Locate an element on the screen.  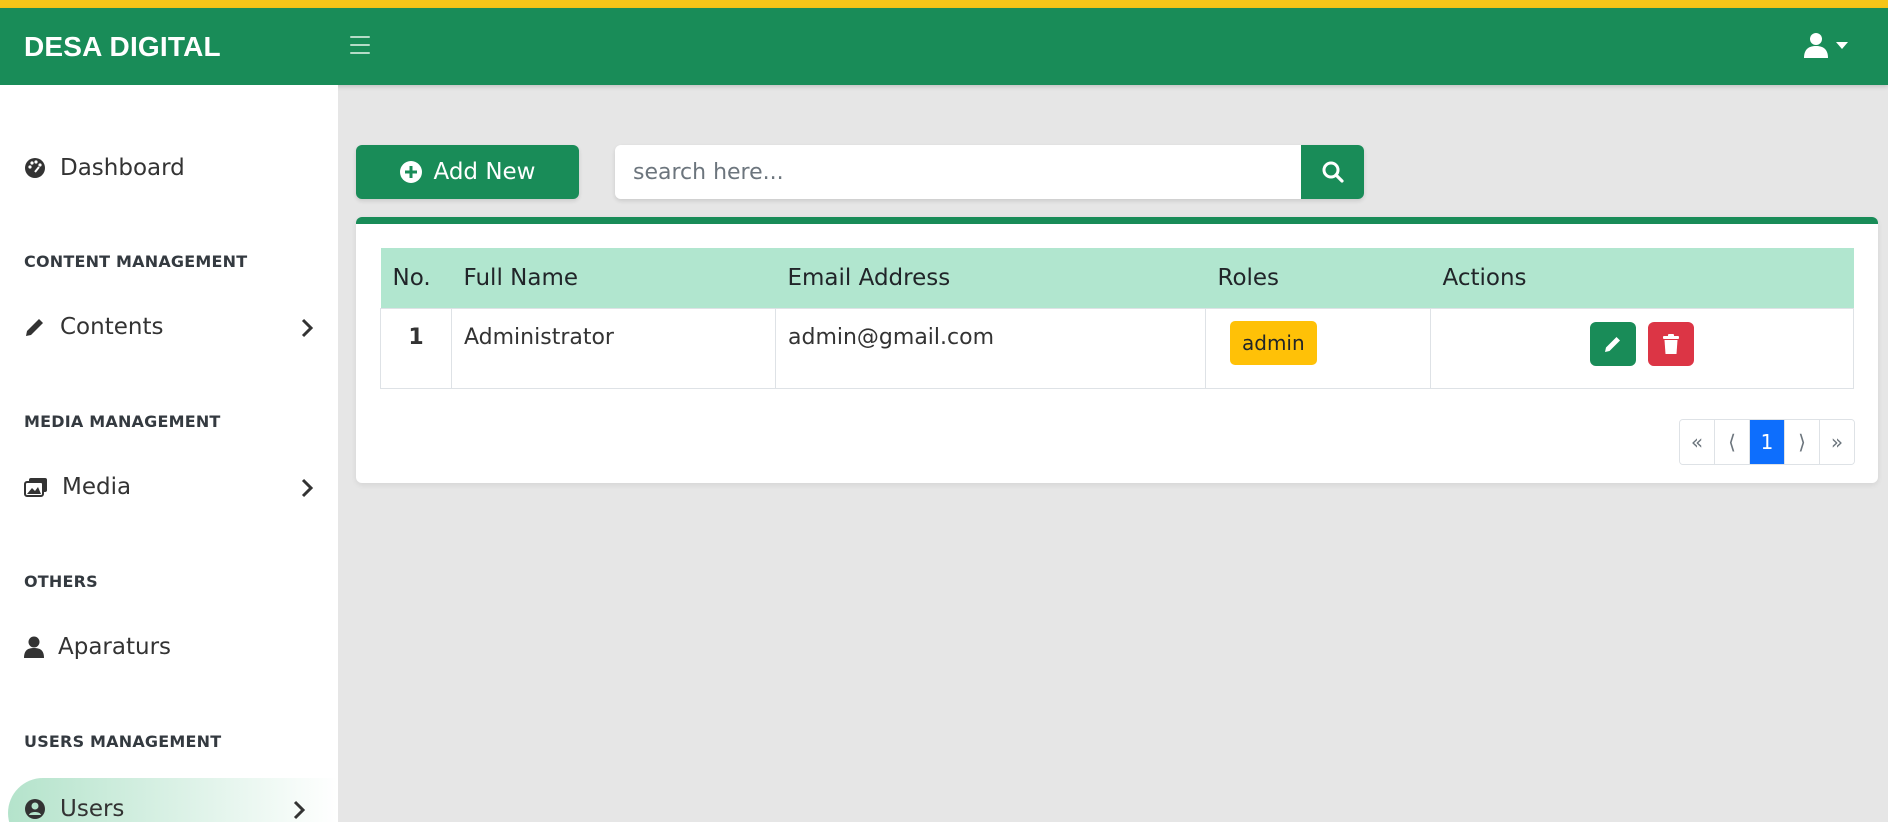
user-circle-icon is located at coordinates (35, 809).